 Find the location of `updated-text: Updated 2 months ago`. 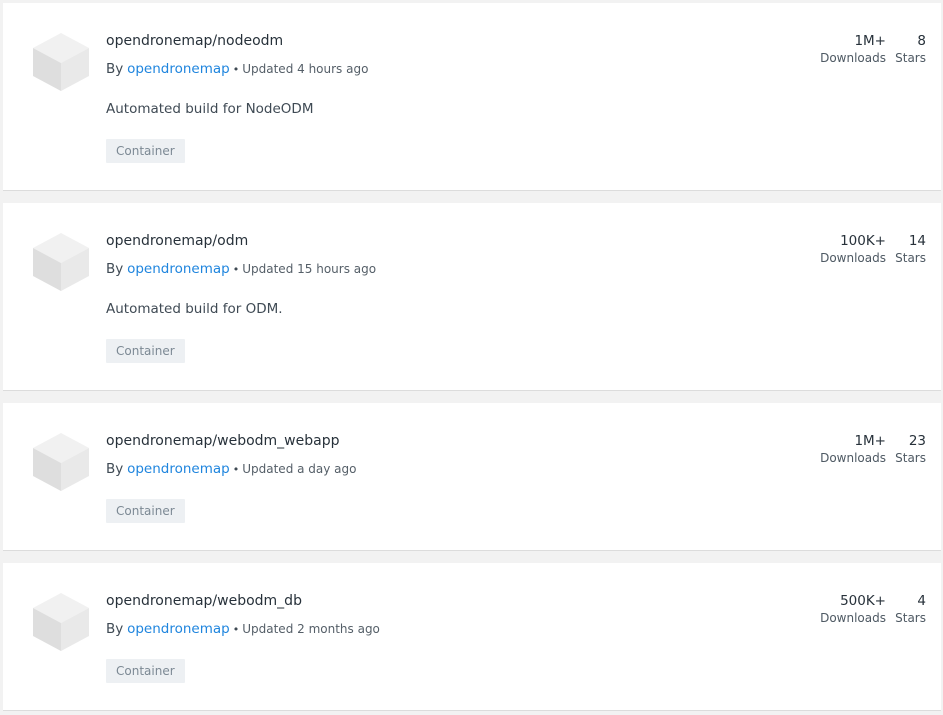

updated-text: Updated 2 months ago is located at coordinates (311, 629).